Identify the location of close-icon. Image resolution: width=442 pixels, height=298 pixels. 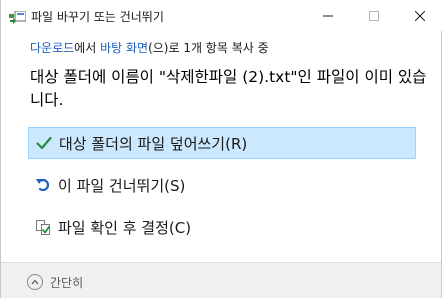
(420, 15).